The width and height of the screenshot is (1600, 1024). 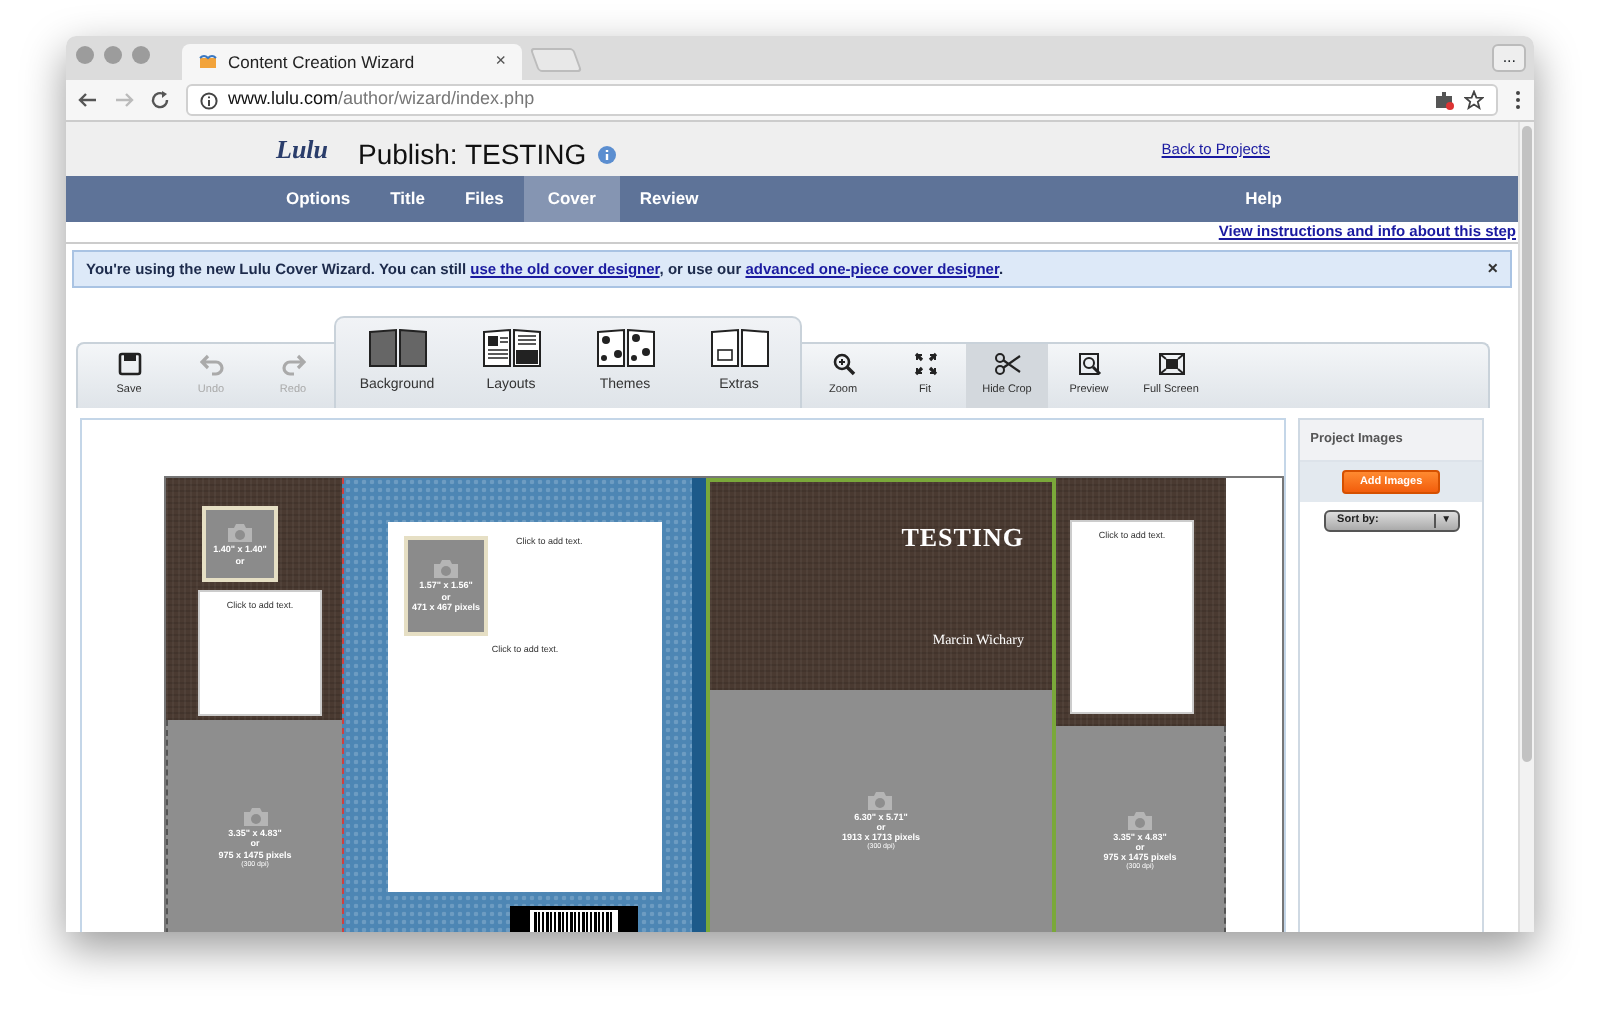 I want to click on scissors-icon, so click(x=1007, y=364).